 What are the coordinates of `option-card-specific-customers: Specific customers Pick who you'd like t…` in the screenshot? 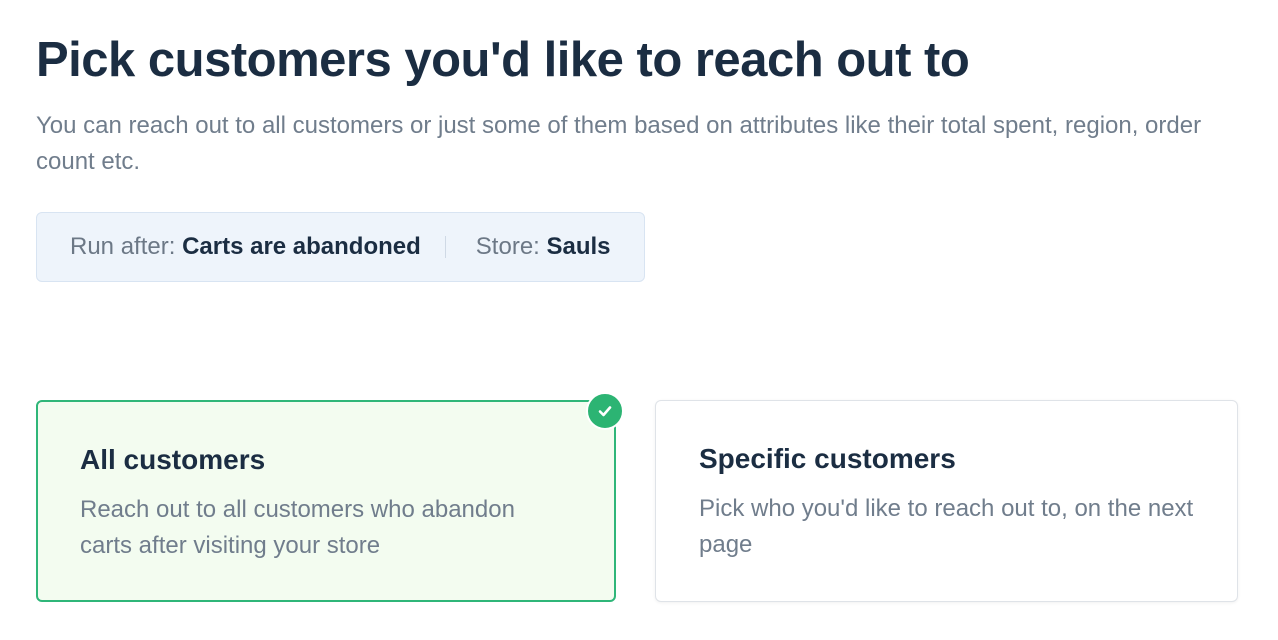 It's located at (946, 501).